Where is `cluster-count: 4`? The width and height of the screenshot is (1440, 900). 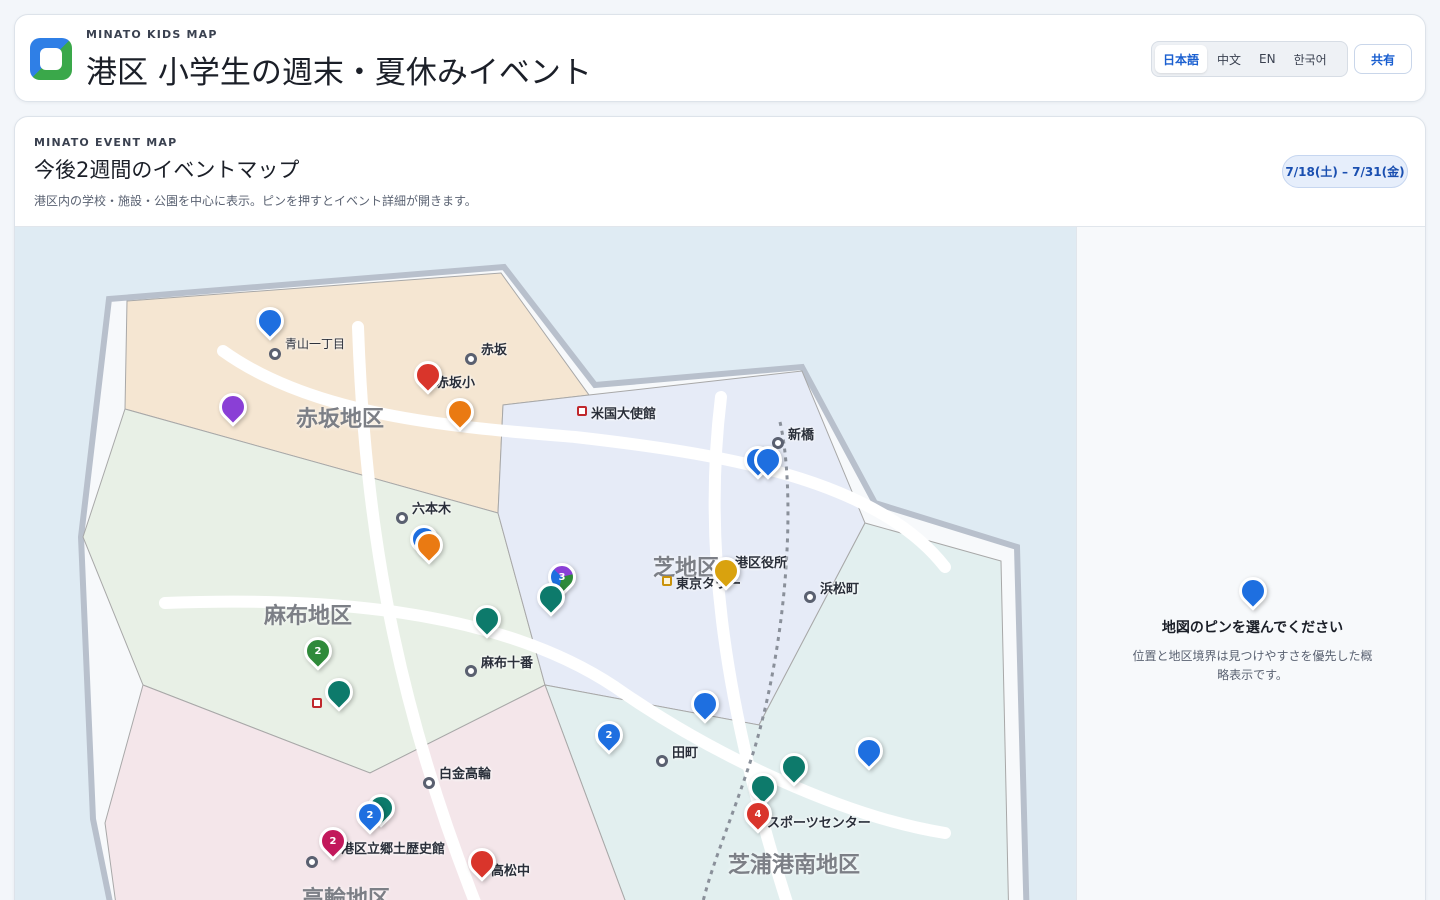
cluster-count: 4 is located at coordinates (758, 814).